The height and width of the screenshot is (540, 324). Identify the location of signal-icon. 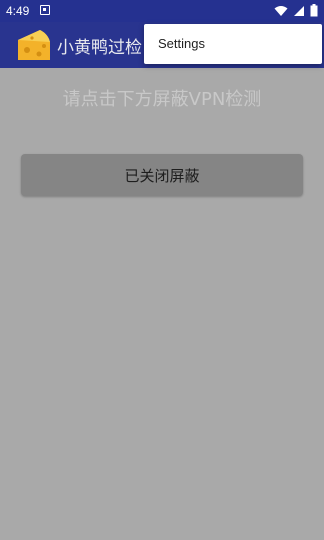
(299, 11).